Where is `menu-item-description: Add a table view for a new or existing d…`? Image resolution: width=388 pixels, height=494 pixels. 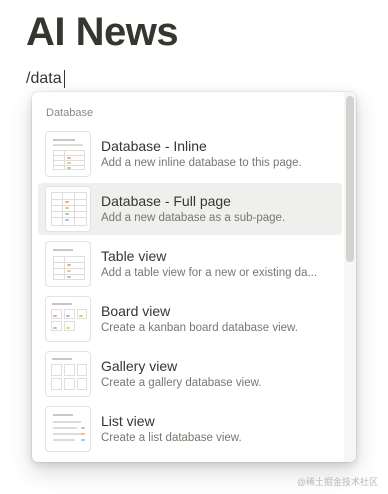 menu-item-description: Add a table view for a new or existing d… is located at coordinates (209, 273).